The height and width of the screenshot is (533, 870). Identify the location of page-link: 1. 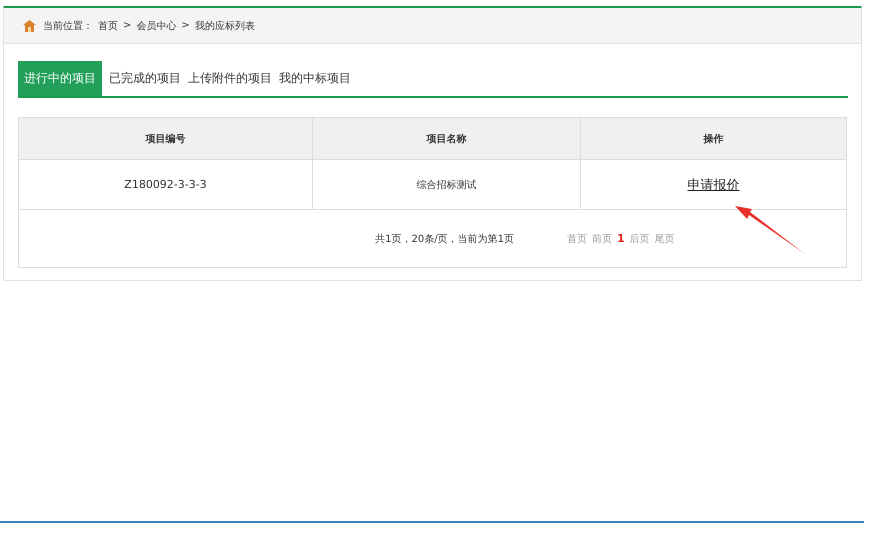
(621, 238).